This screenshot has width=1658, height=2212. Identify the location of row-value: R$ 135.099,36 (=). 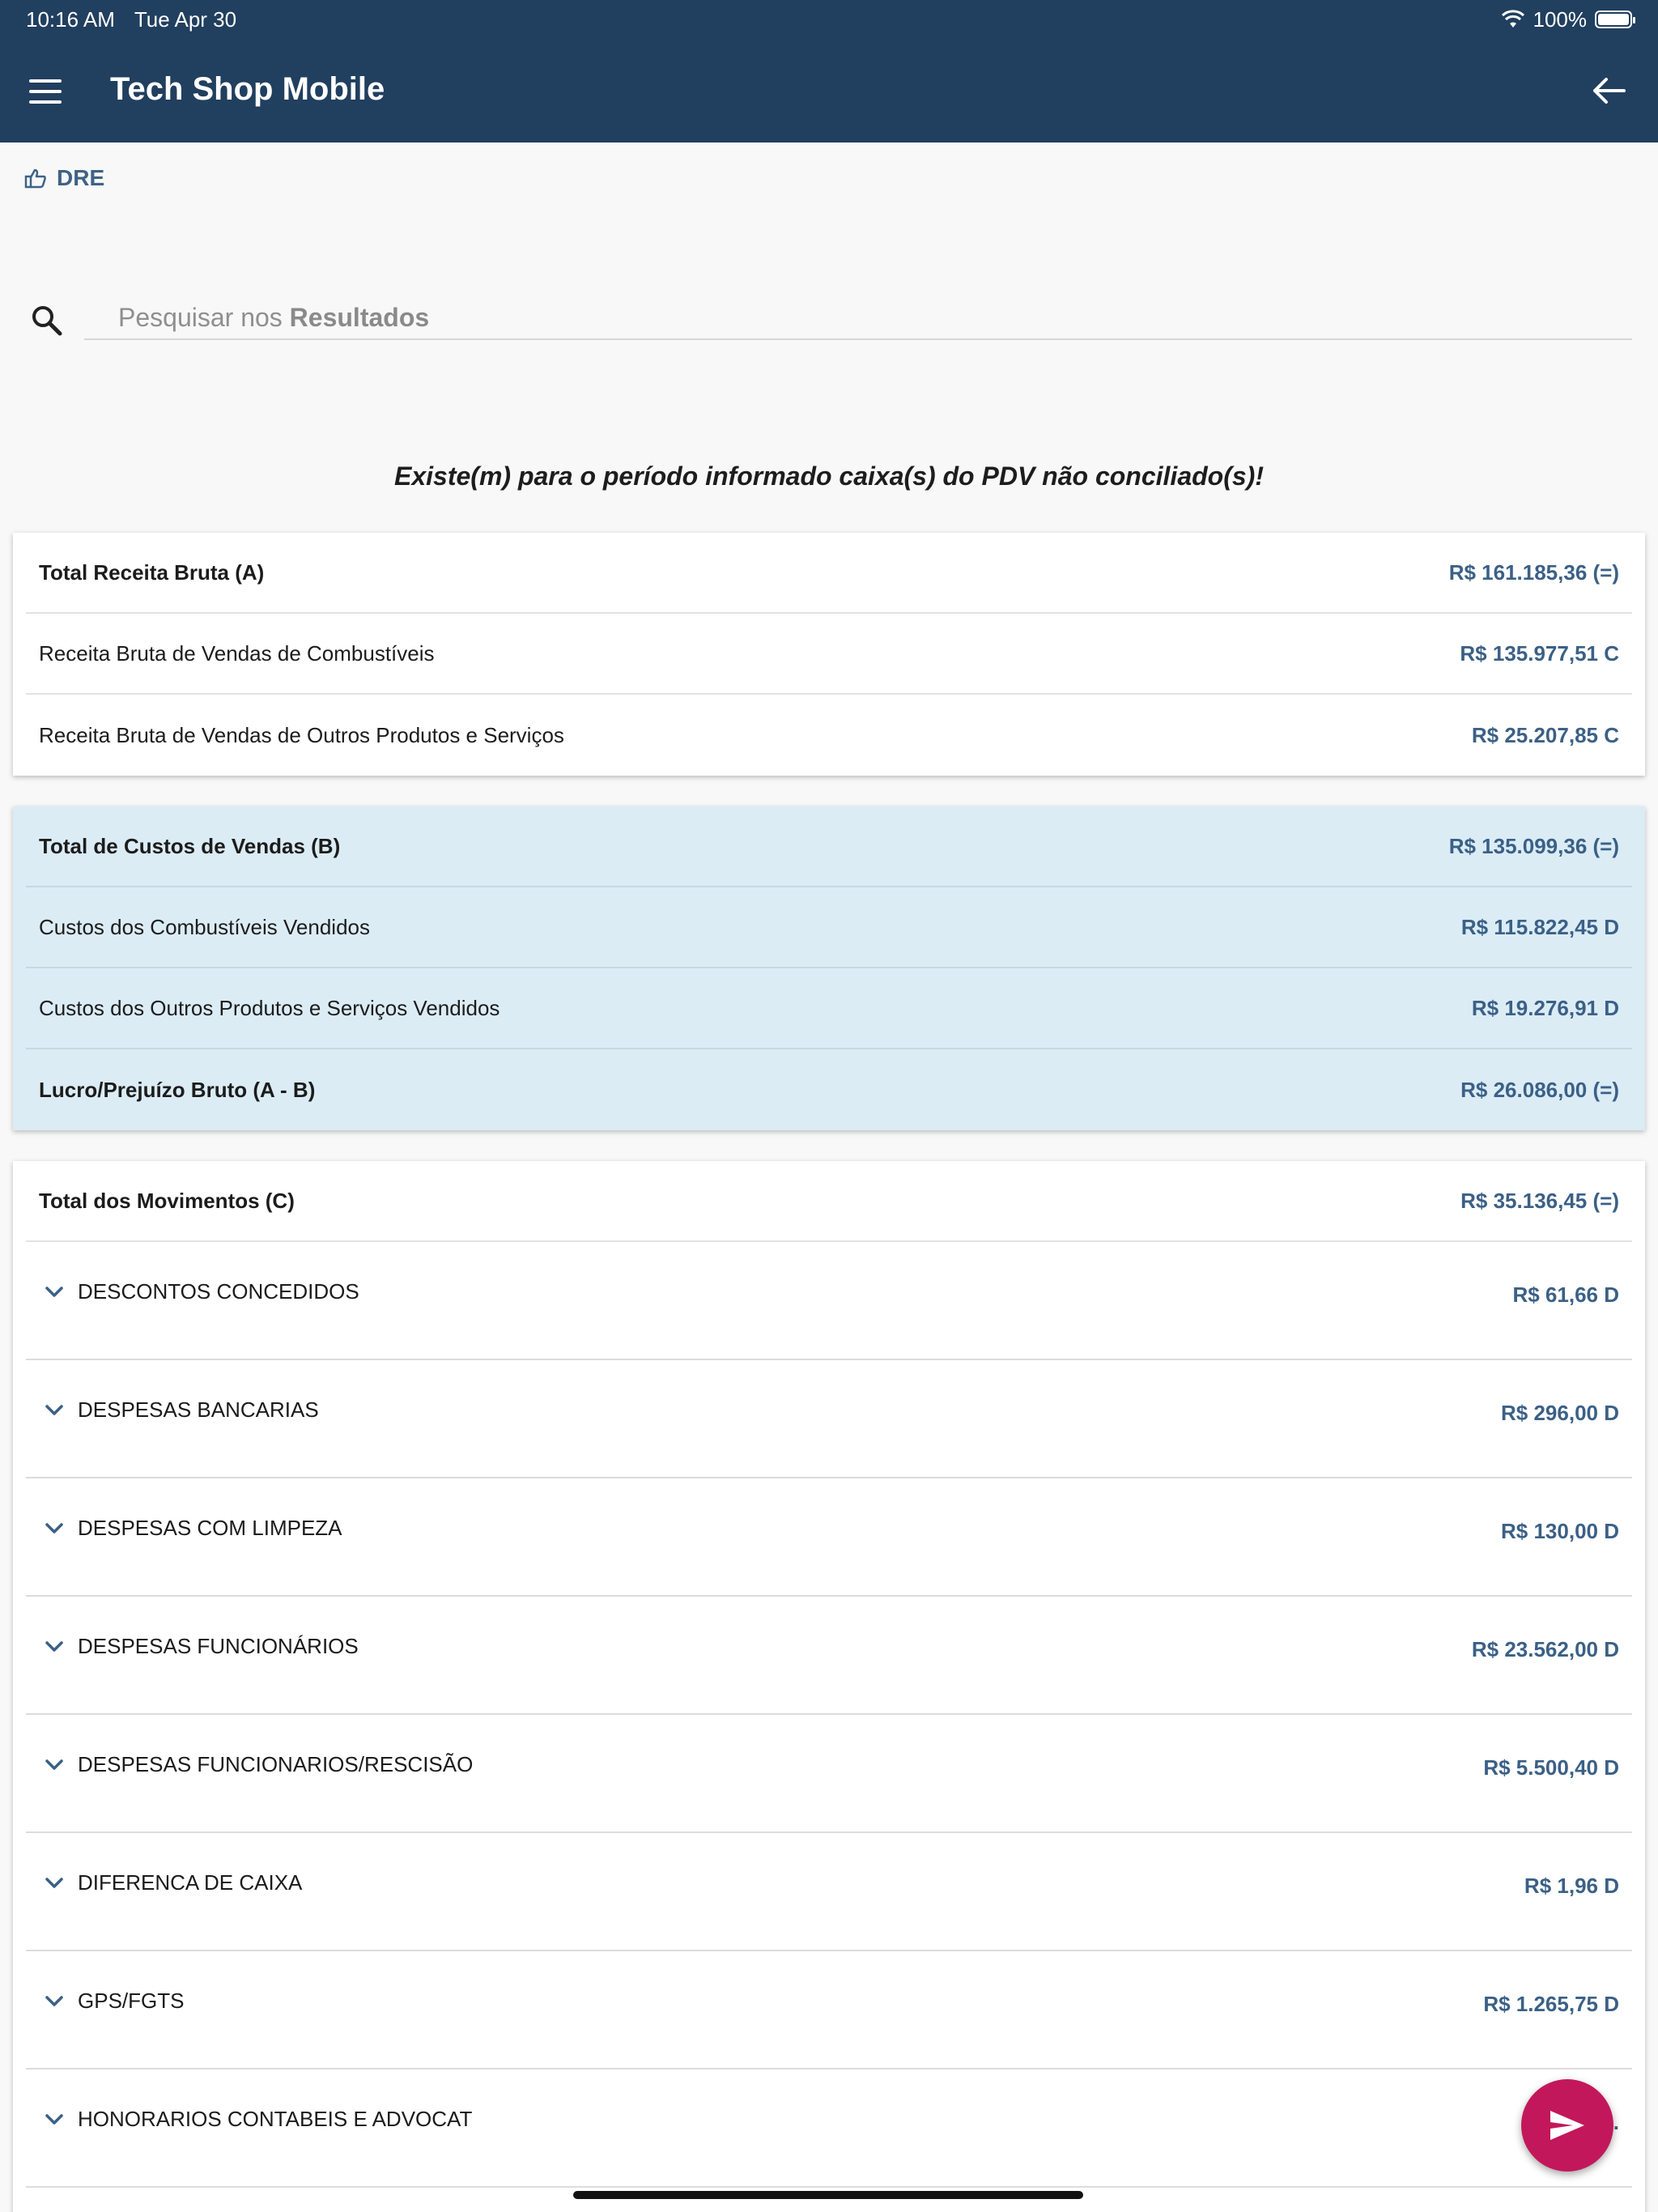
(1533, 845).